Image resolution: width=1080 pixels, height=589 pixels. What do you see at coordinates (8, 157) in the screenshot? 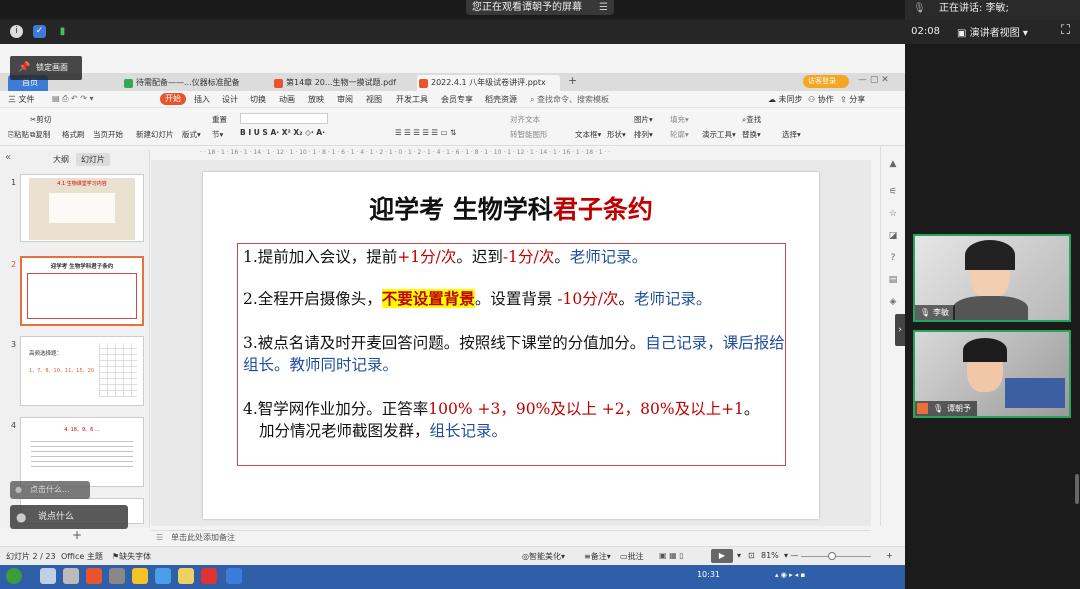
I see `collapse-panel-icon: «` at bounding box center [8, 157].